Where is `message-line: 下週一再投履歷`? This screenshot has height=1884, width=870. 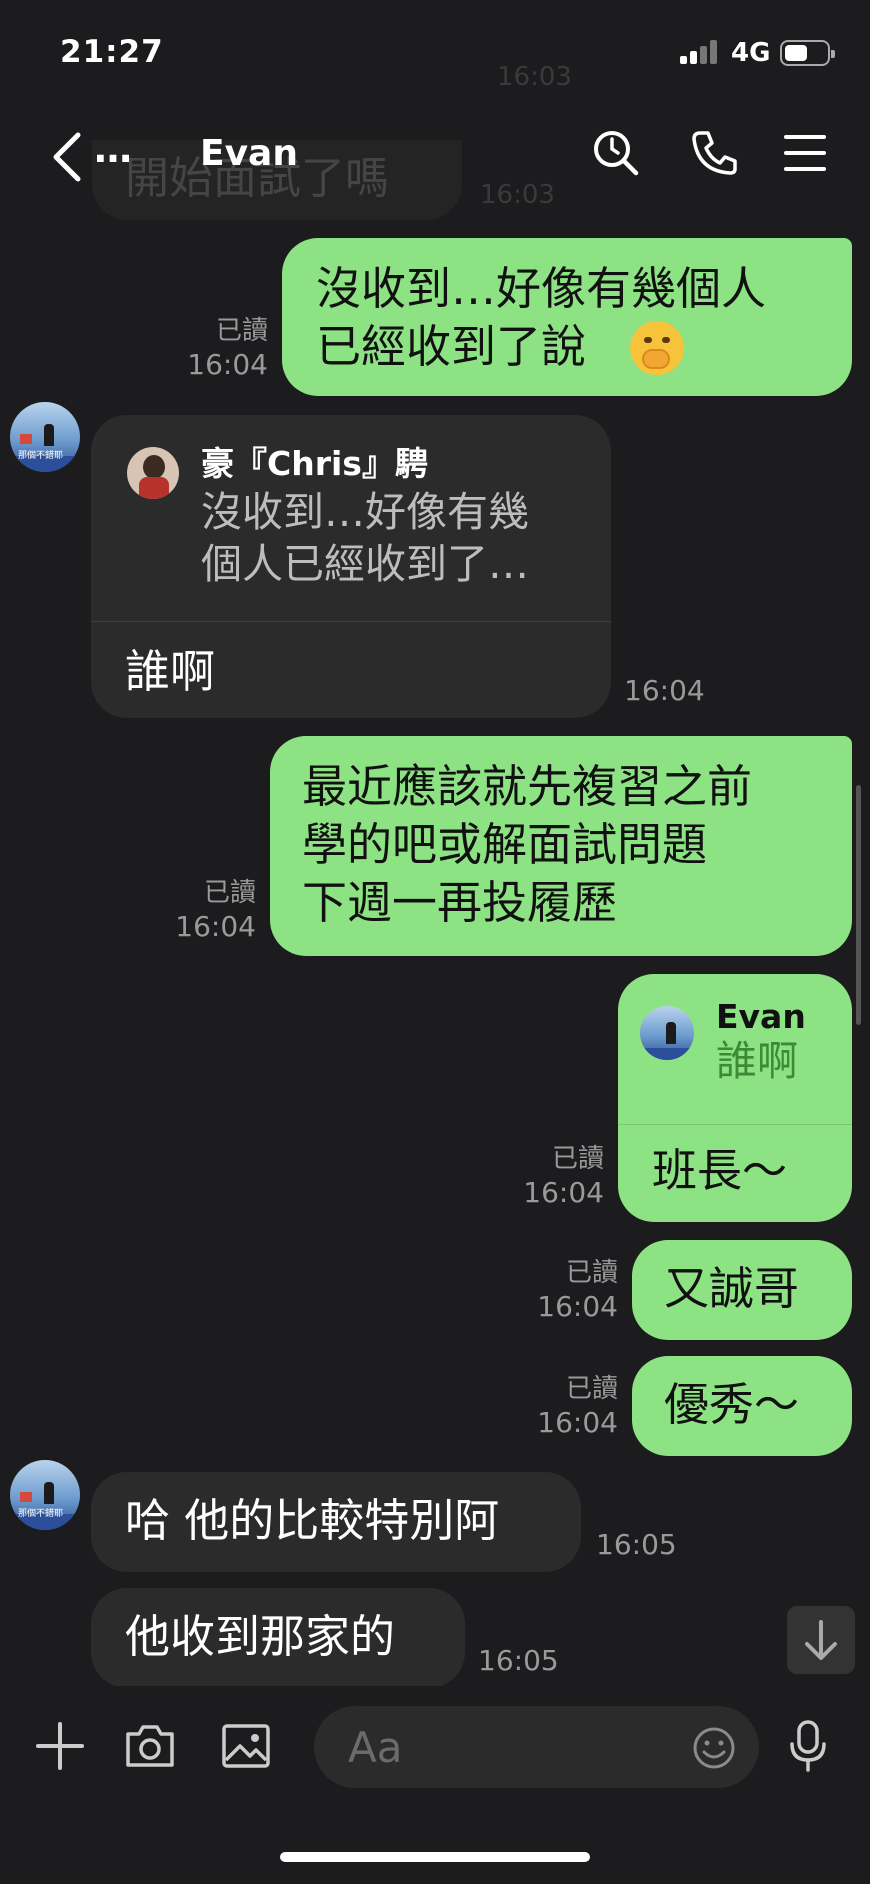
message-line: 下週一再投履歷 is located at coordinates (460, 902).